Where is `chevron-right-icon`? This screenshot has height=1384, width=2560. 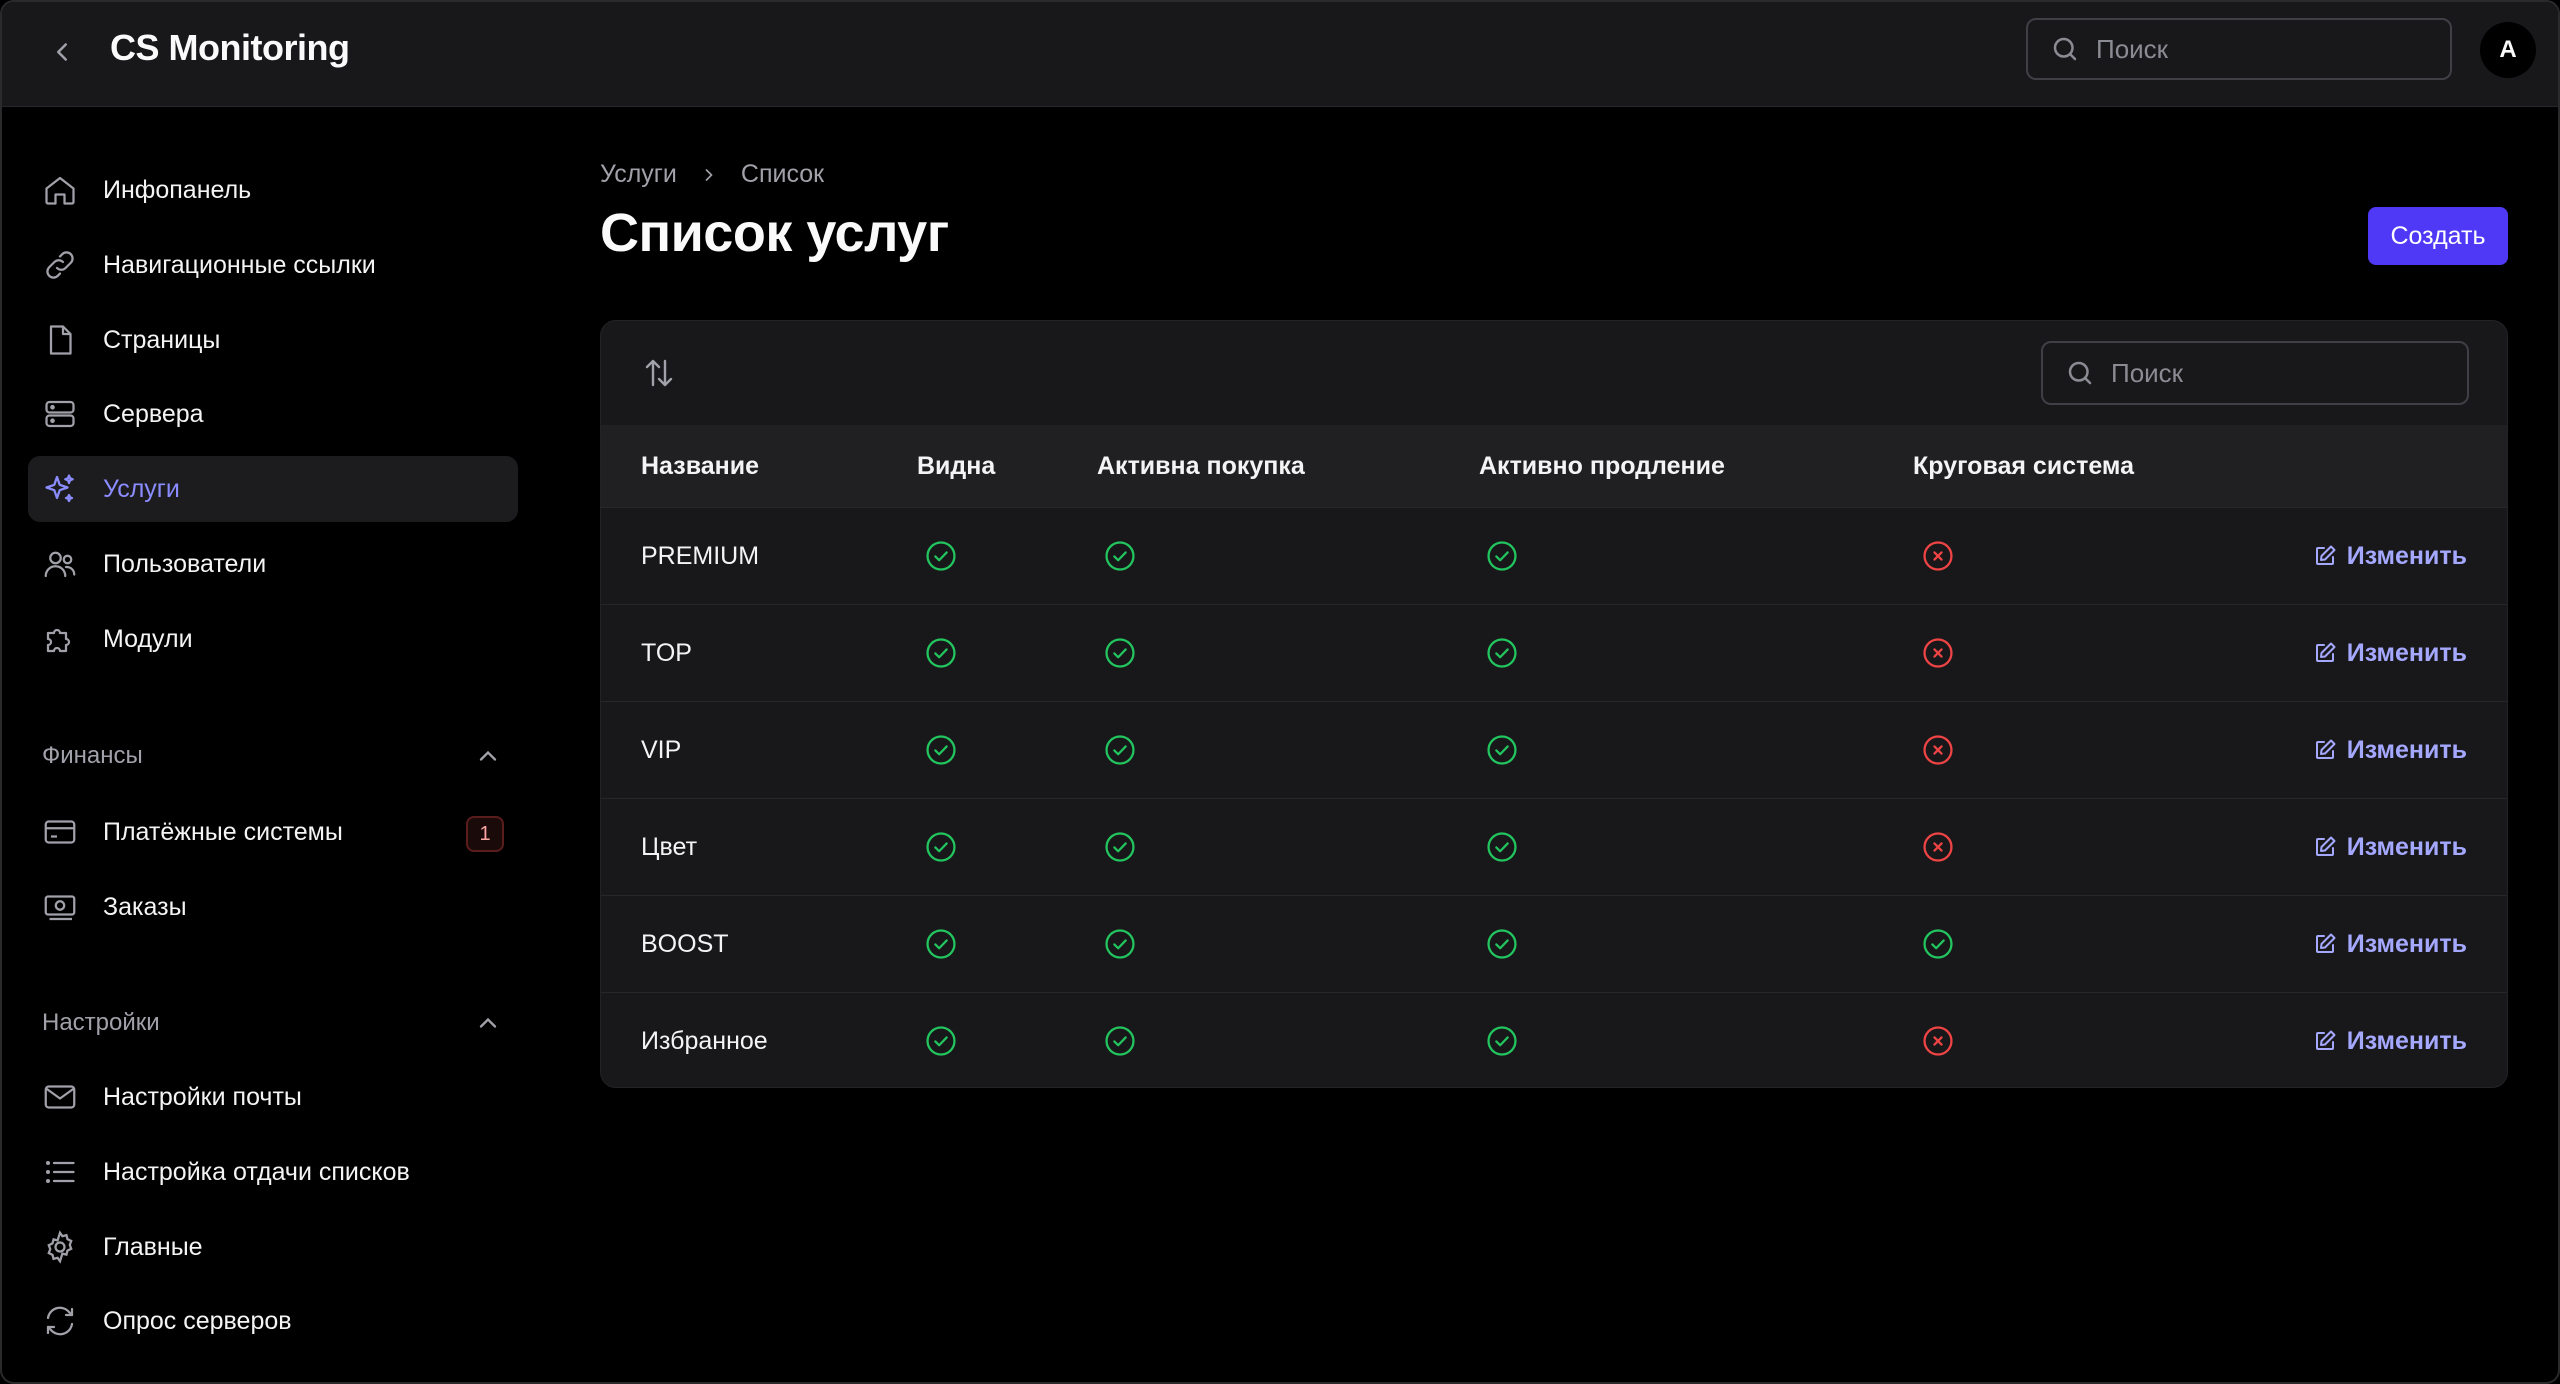 chevron-right-icon is located at coordinates (709, 174).